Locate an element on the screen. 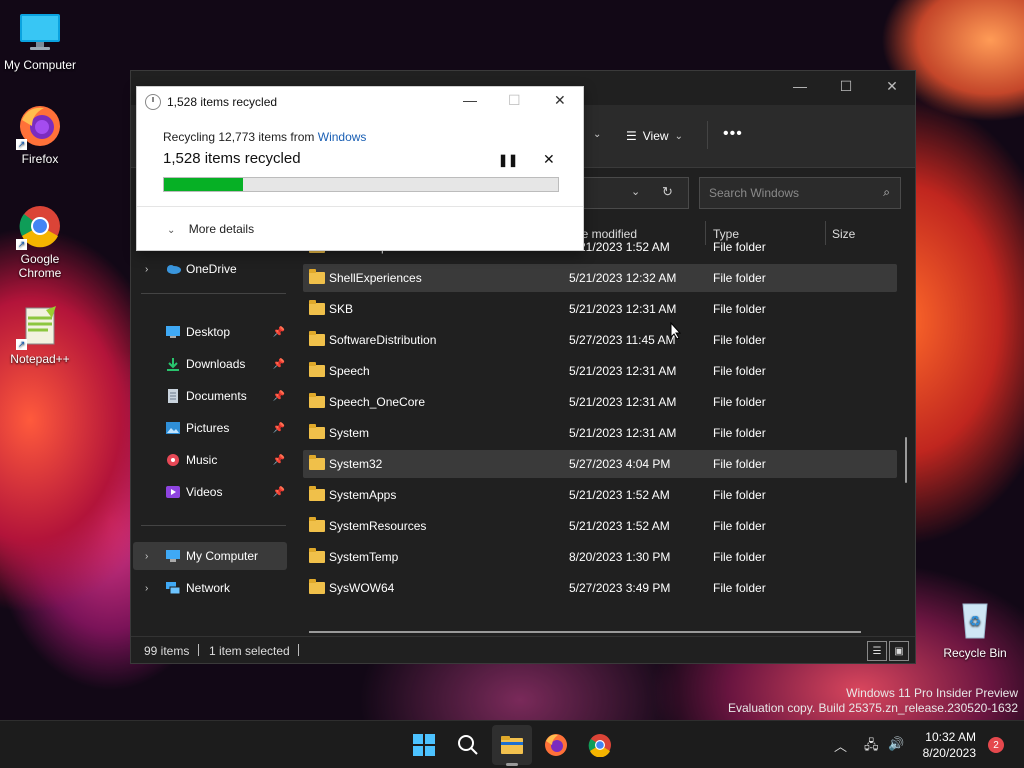 This screenshot has width=1024, height=768. nav-item-onedrive: › OneDrive is located at coordinates (210, 269).